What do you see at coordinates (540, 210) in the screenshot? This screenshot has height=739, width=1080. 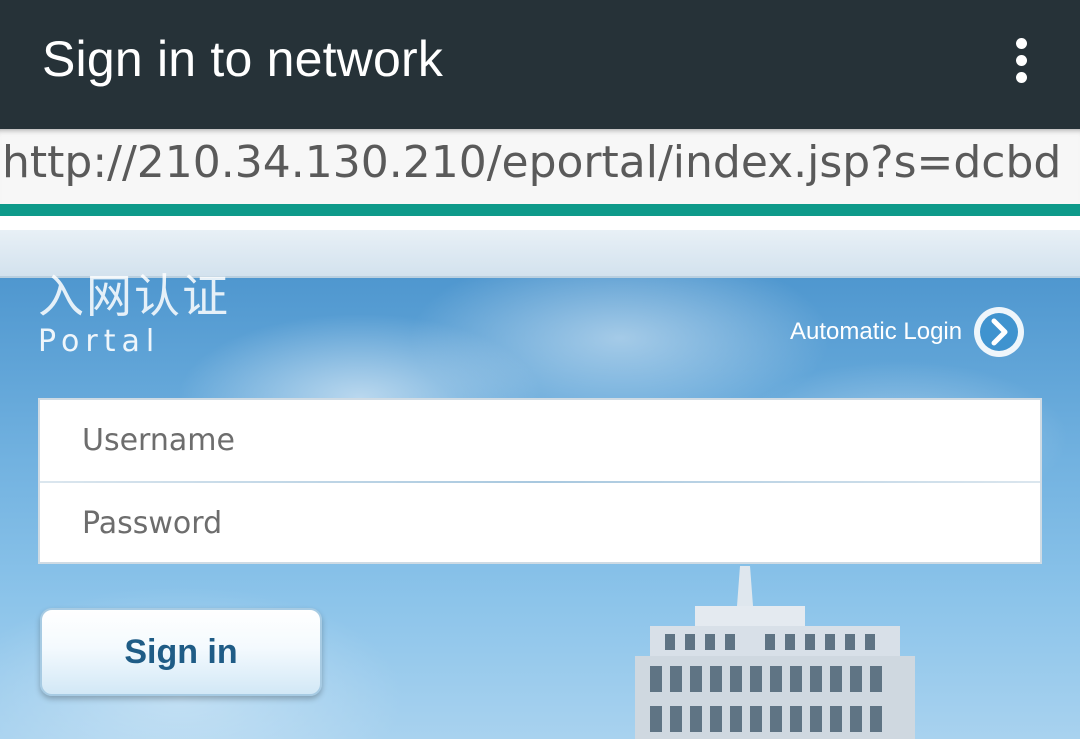 I see `page-load-progress-bar` at bounding box center [540, 210].